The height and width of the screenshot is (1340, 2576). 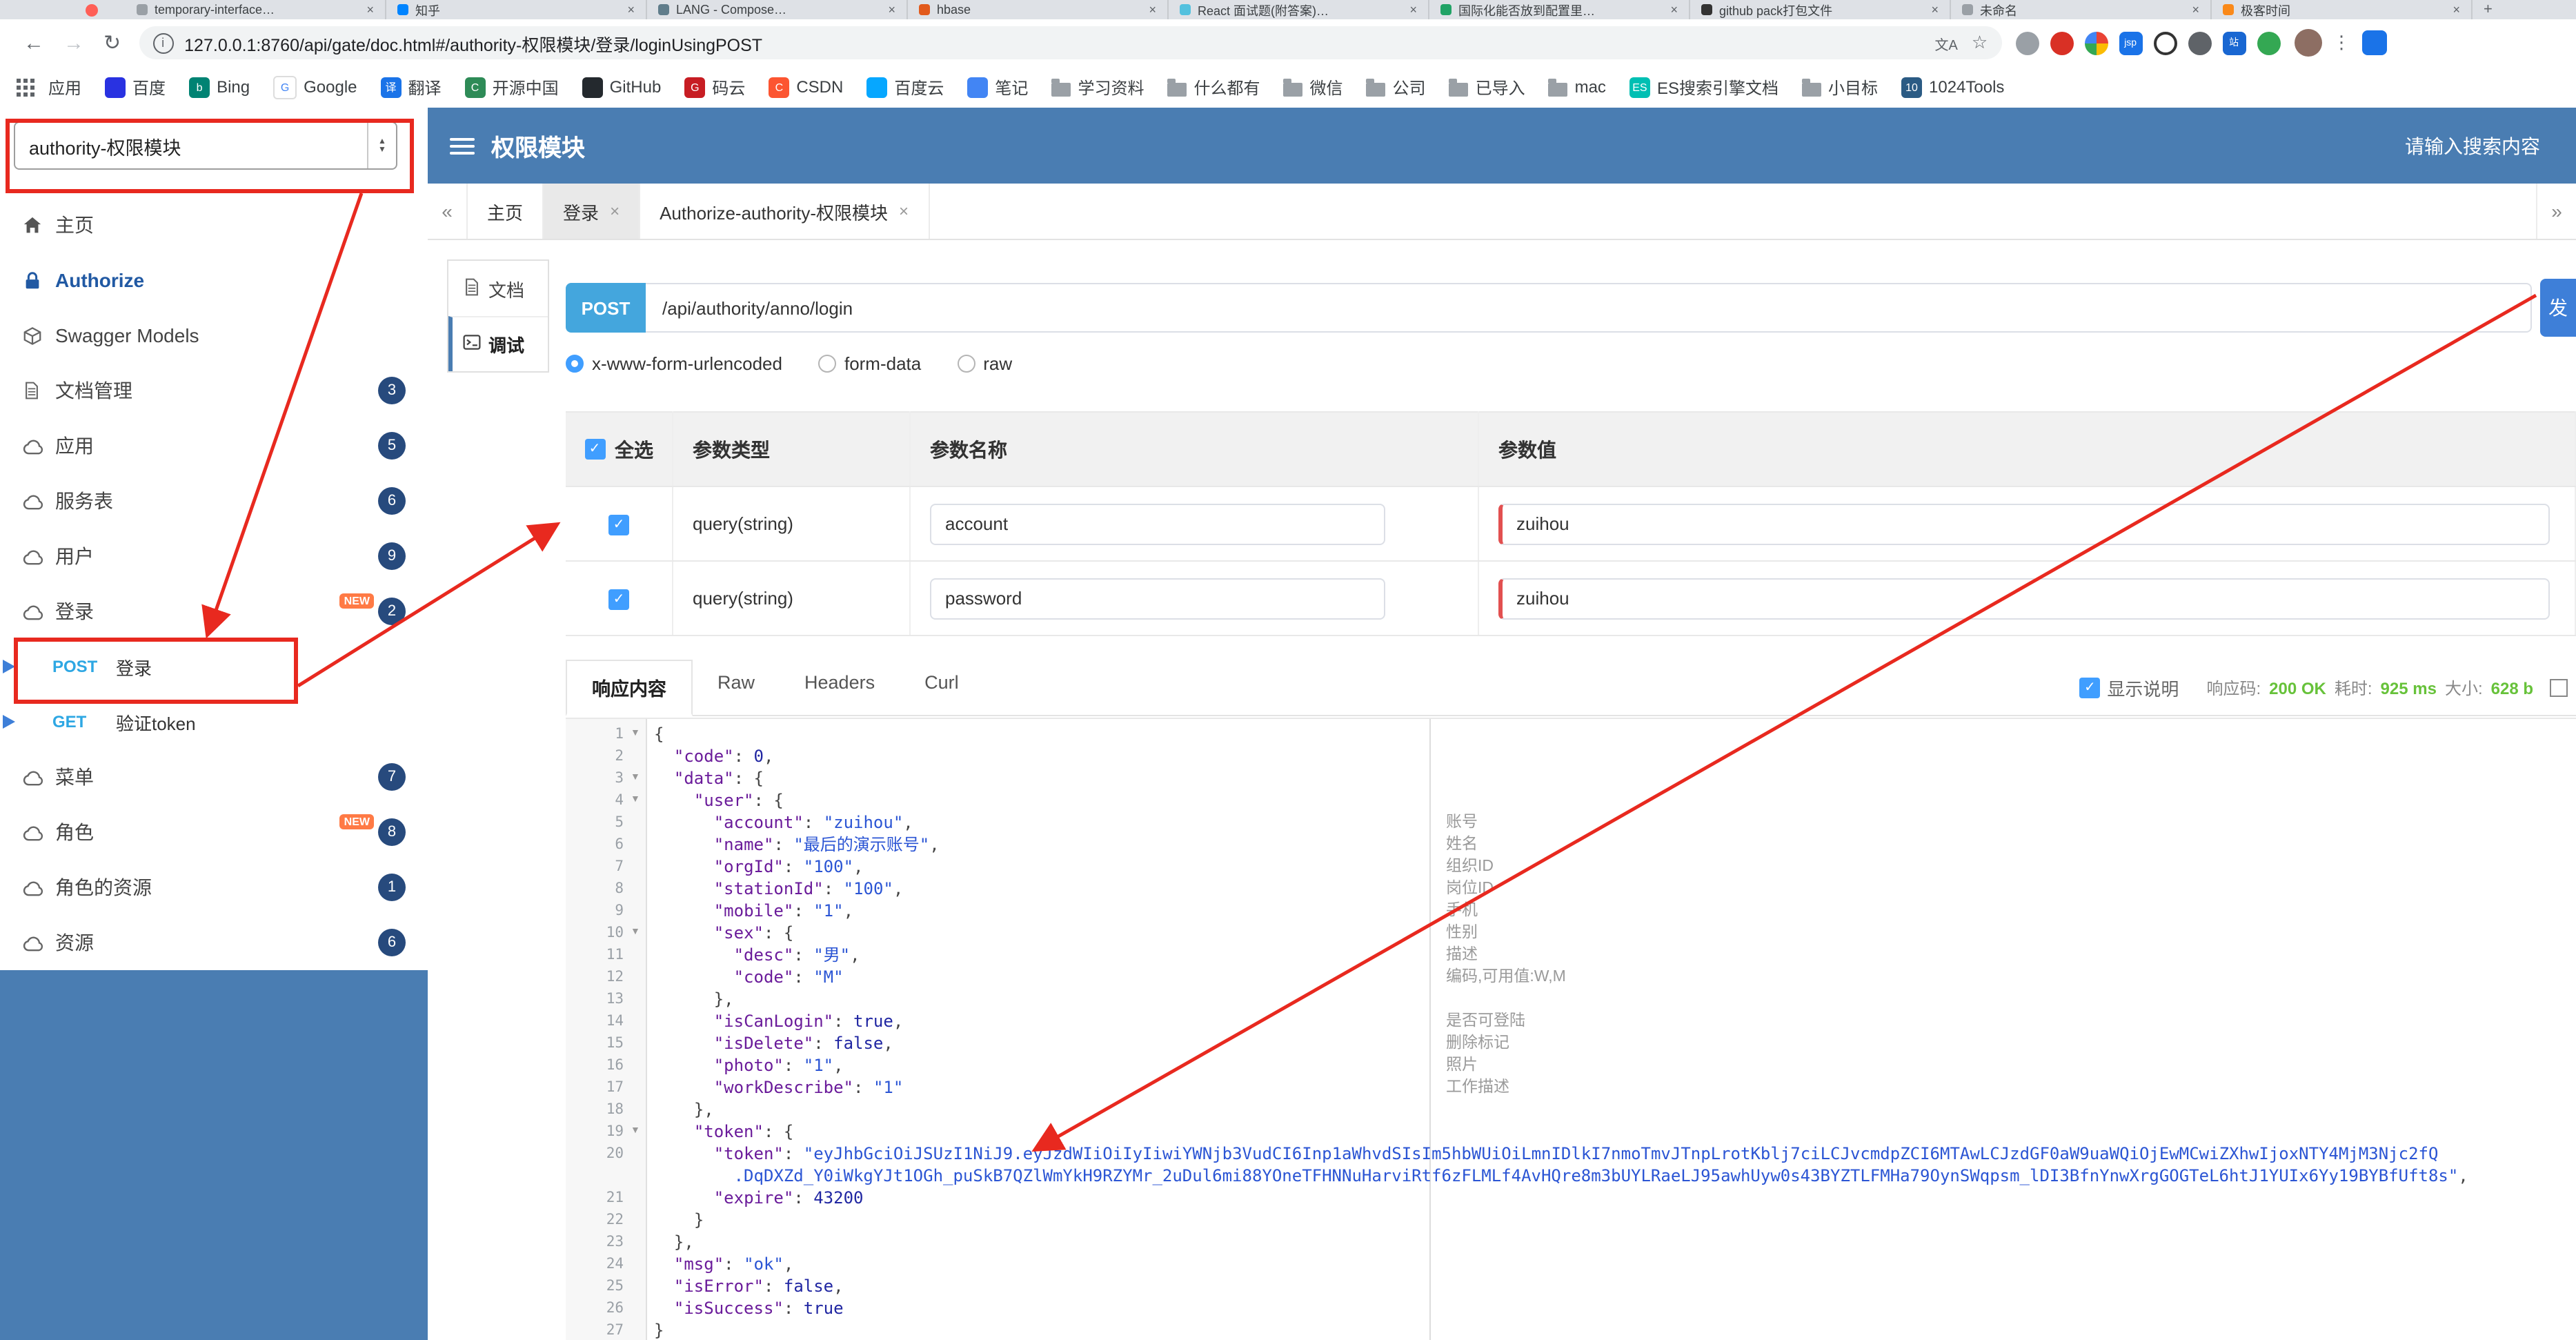 I want to click on content-type-x-www-form-urlencoded: x-www-form-urlencoded, so click(x=674, y=363).